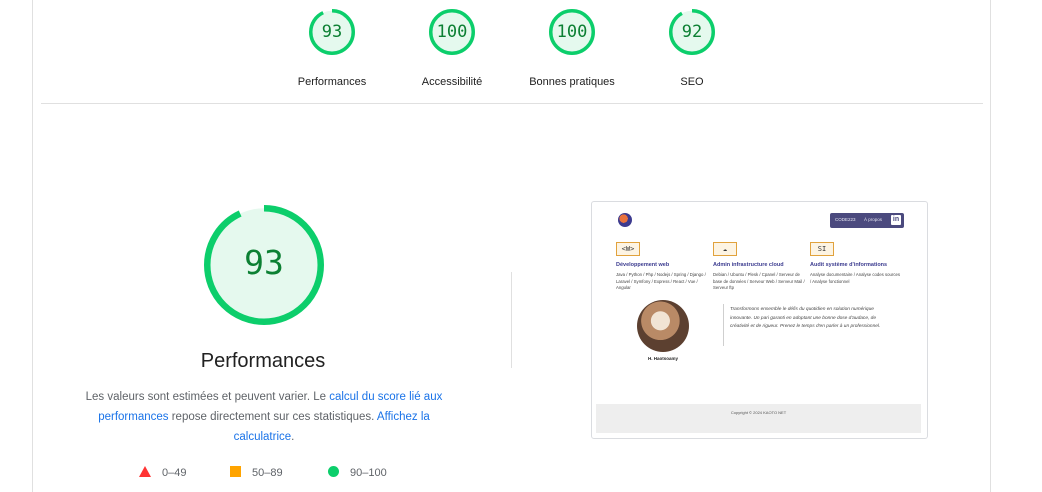  What do you see at coordinates (572, 48) in the screenshot?
I see `gauge-best-practices: 100 Bonnes pratiques` at bounding box center [572, 48].